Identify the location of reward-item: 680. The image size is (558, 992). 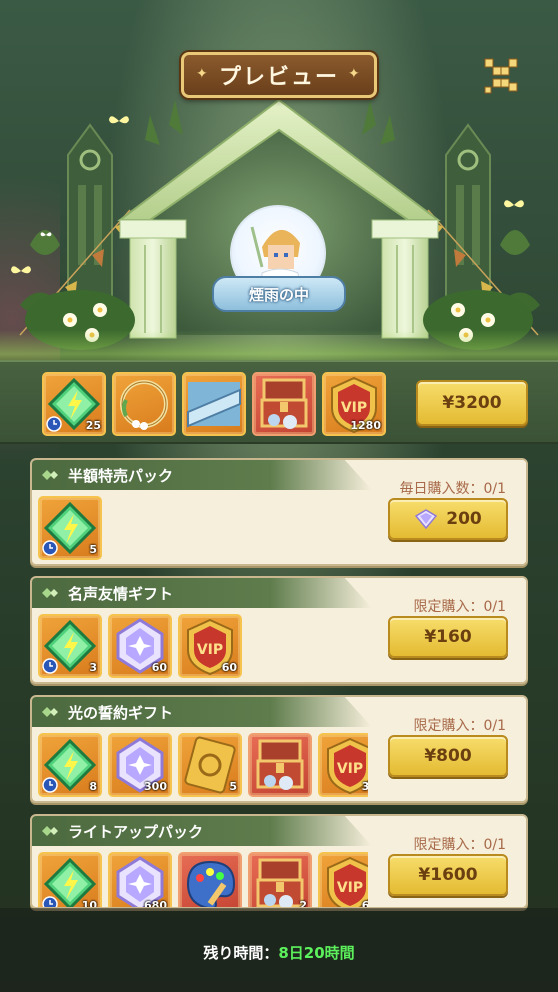
(140, 879).